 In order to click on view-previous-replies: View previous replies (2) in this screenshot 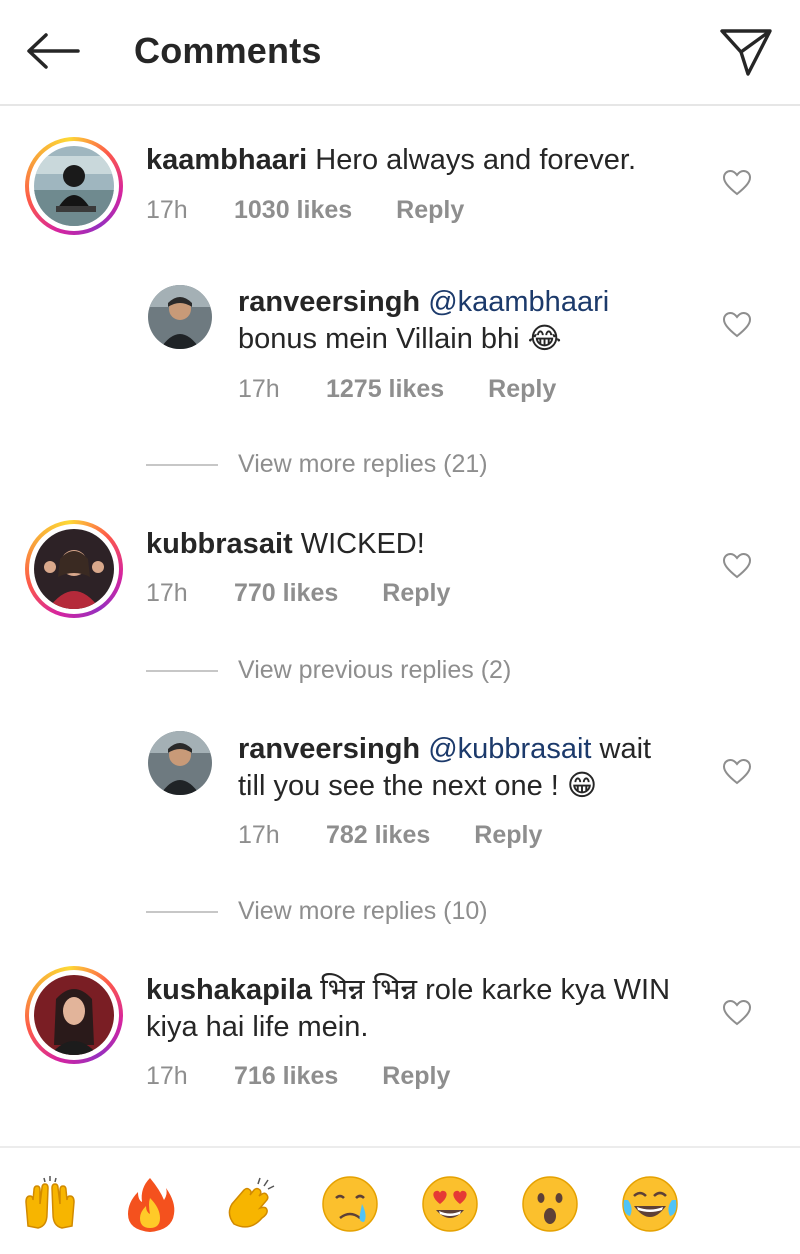, I will do `click(328, 670)`.